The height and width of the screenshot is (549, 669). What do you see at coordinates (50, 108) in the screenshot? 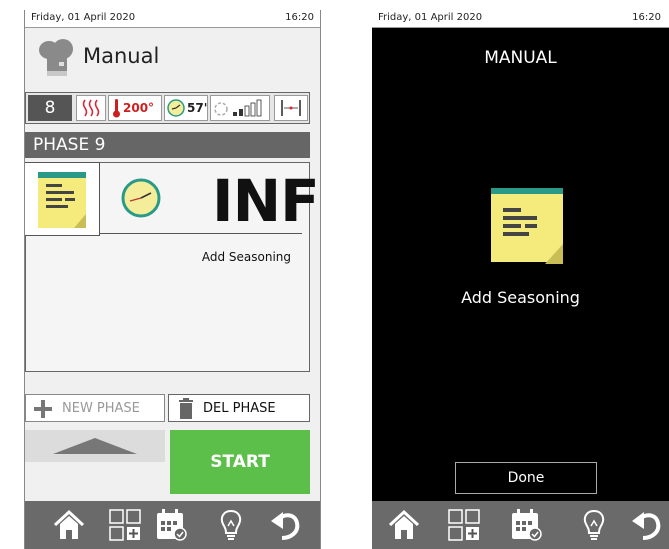
I see `phase-number: 8` at bounding box center [50, 108].